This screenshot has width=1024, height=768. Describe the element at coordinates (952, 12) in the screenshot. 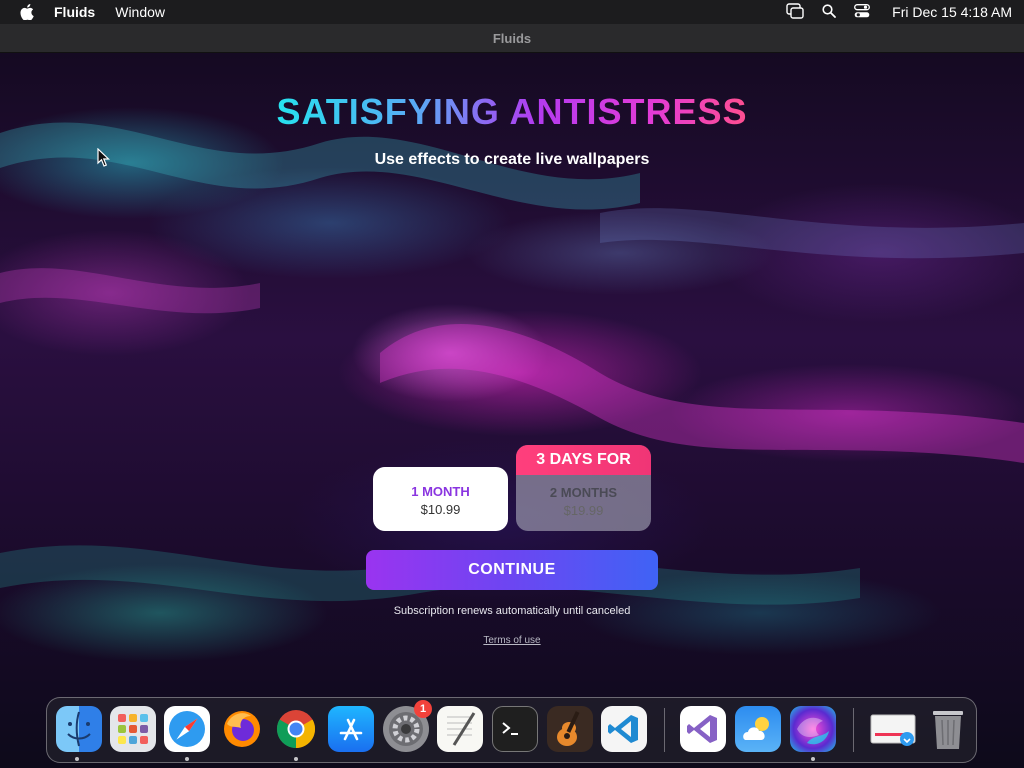

I see `menu-bar-clock: Fri Dec 15 4:18 AM` at that location.